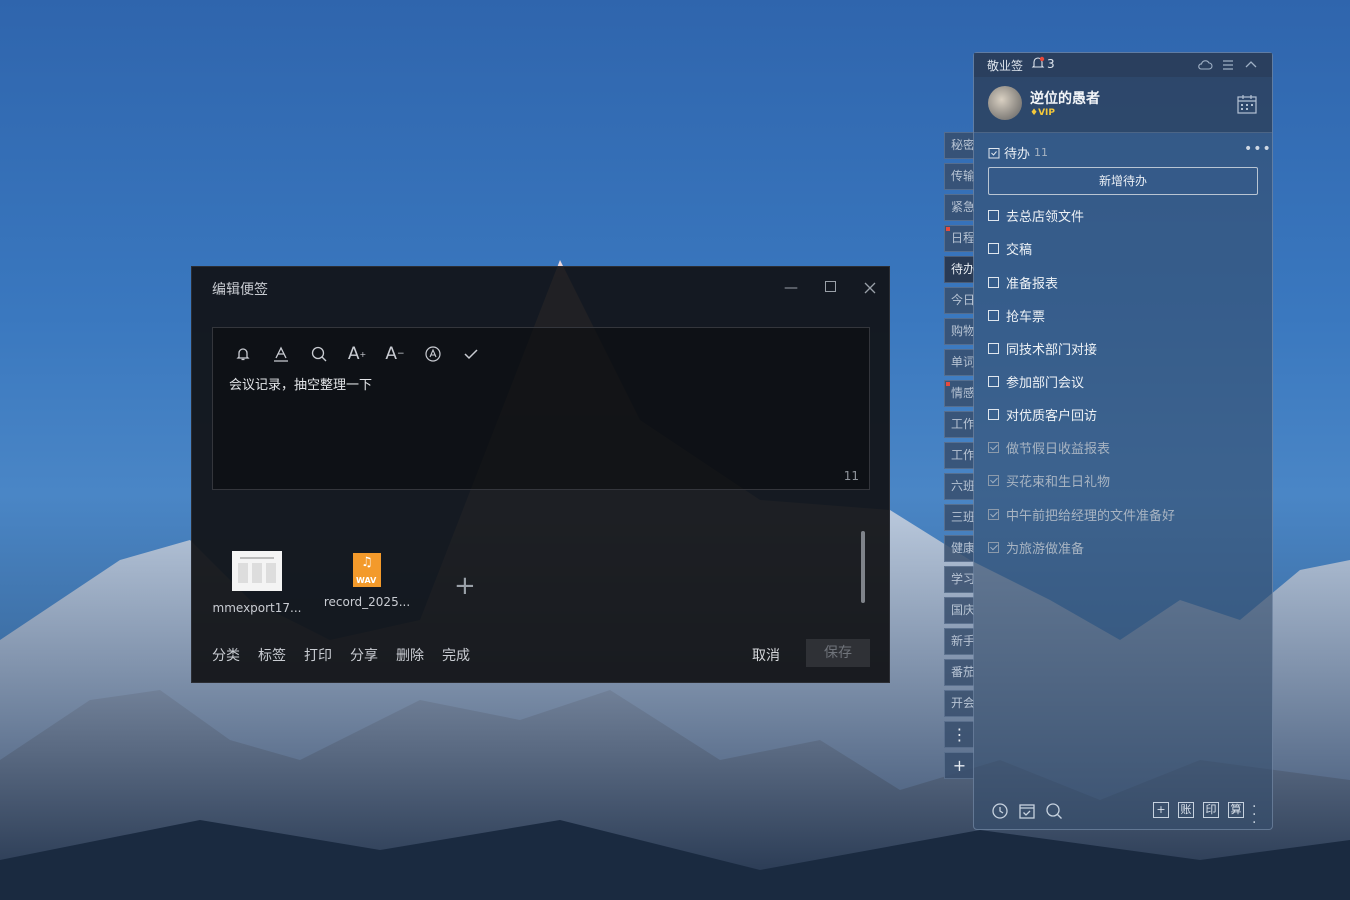 The width and height of the screenshot is (1350, 900). Describe the element at coordinates (1123, 381) in the screenshot. I see `todo-item: 参加部门会议` at that location.